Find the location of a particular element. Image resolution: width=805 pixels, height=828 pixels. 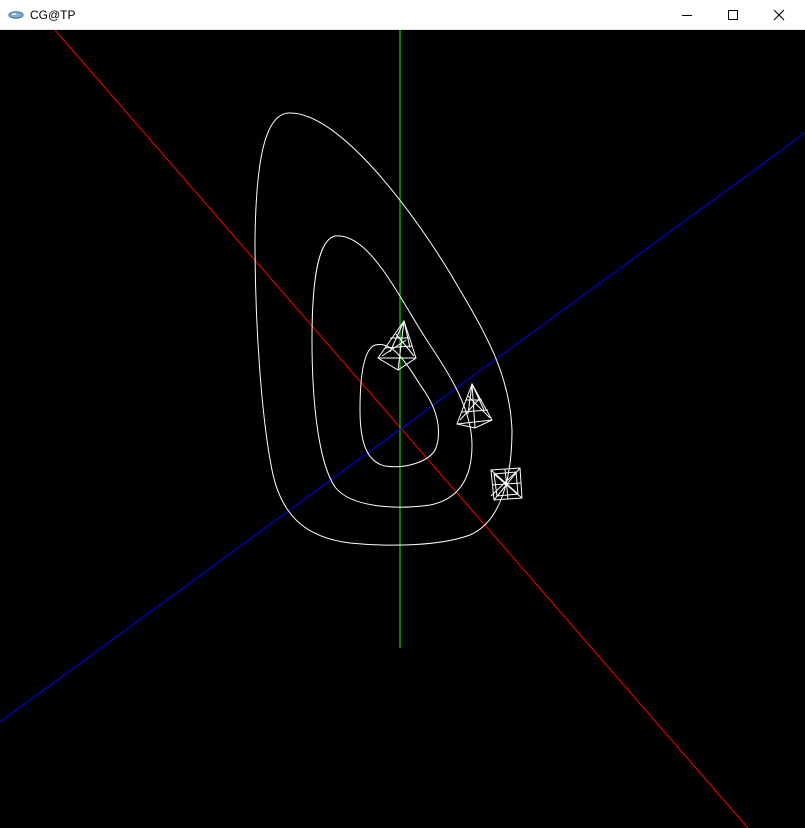

maximize-icon is located at coordinates (733, 15).